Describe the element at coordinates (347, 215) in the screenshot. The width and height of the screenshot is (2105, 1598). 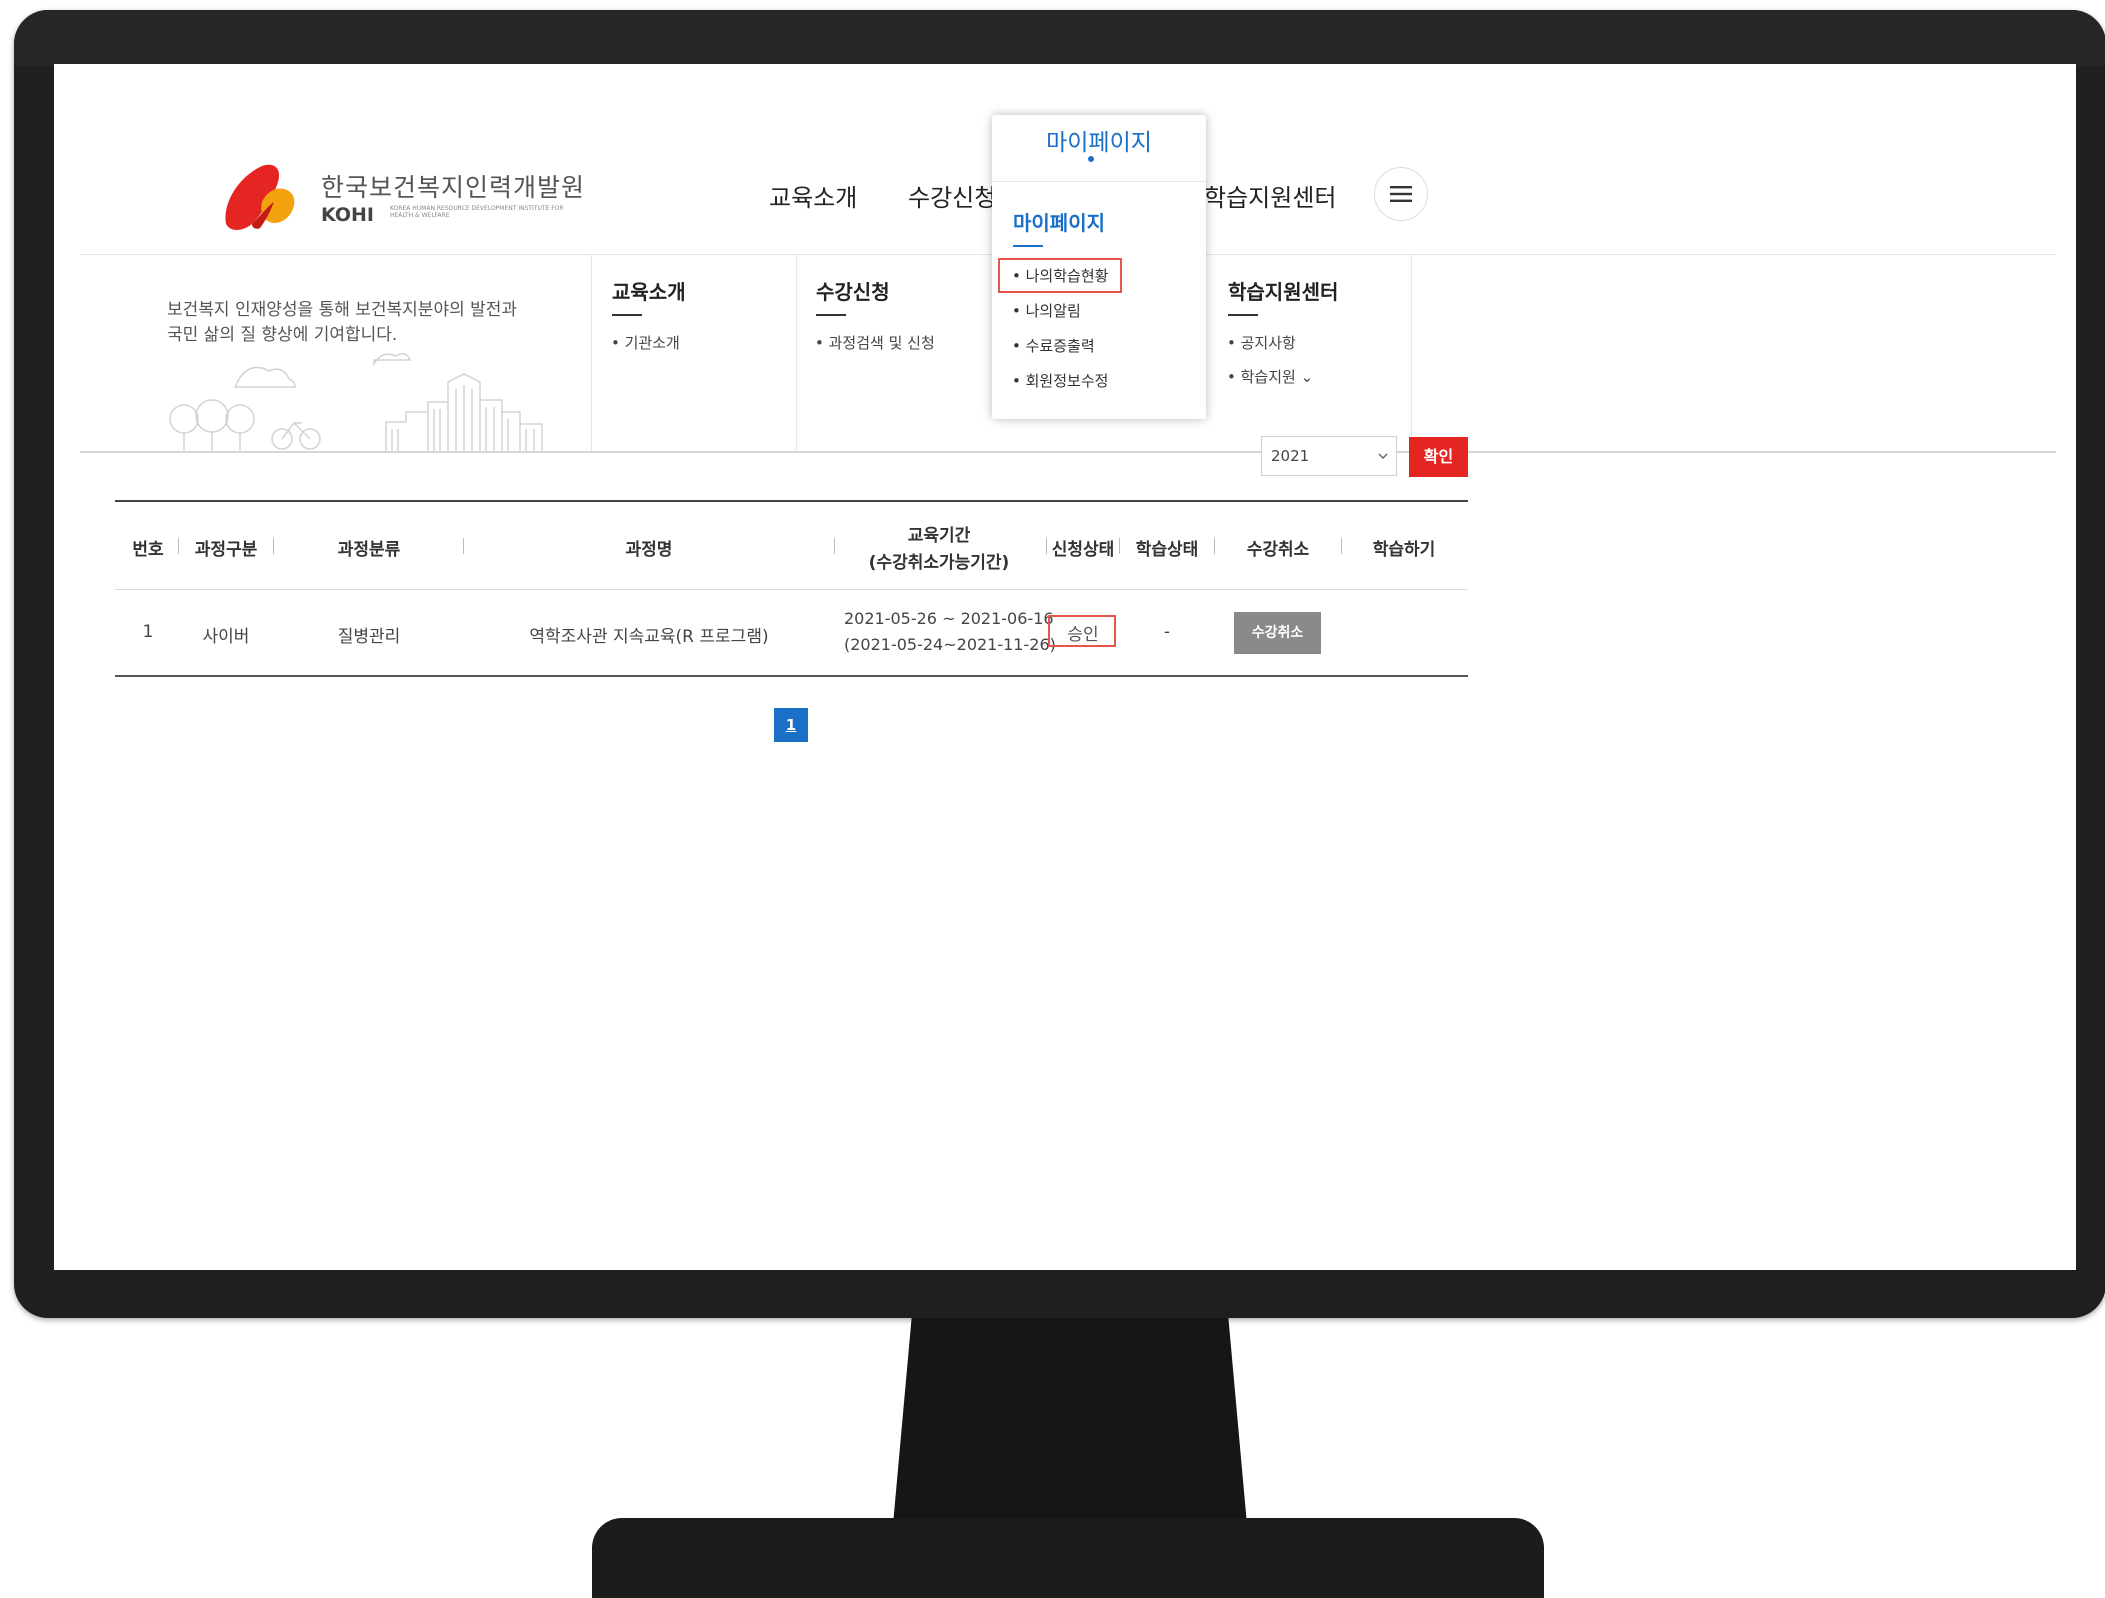
I see `logo-acronym: KOHI` at that location.